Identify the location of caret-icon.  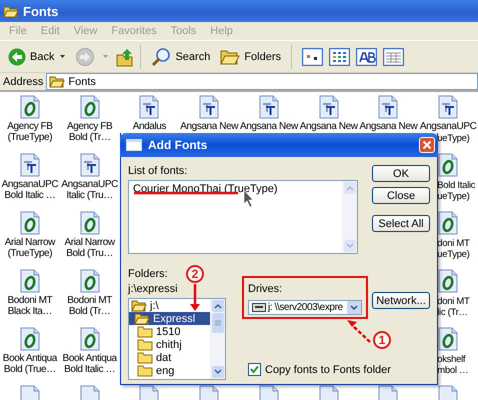
(63, 56).